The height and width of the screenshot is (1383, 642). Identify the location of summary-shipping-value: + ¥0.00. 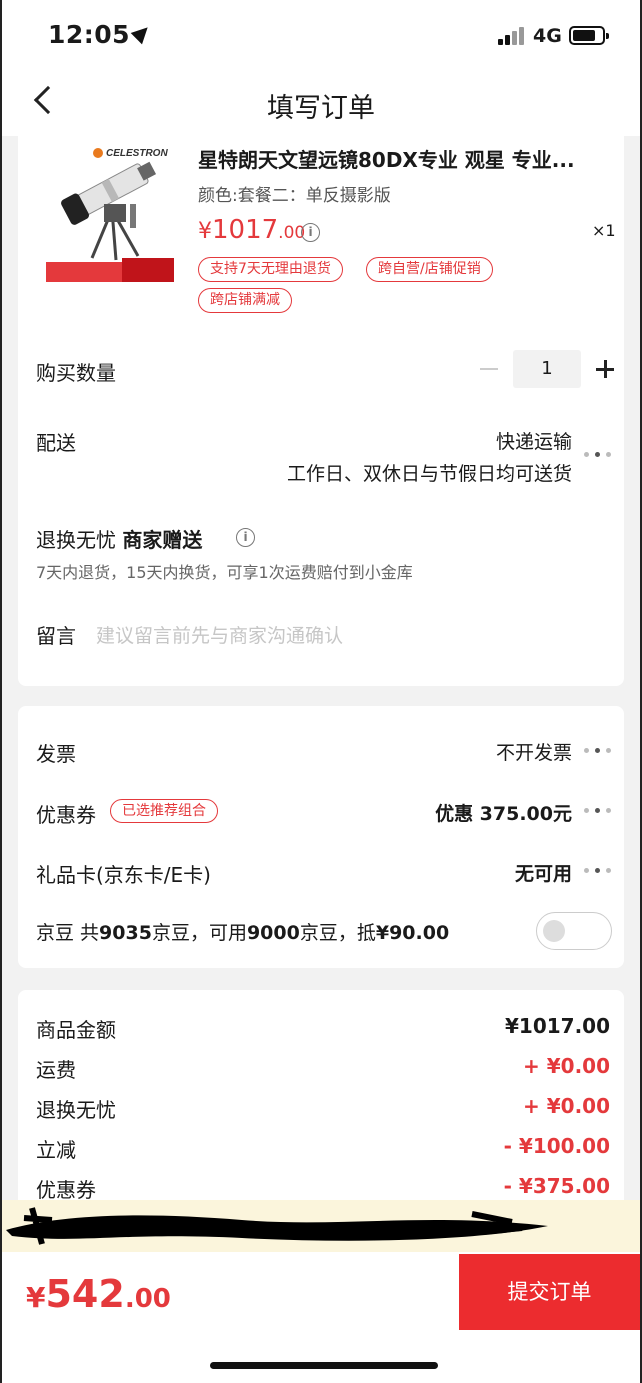
(566, 1066).